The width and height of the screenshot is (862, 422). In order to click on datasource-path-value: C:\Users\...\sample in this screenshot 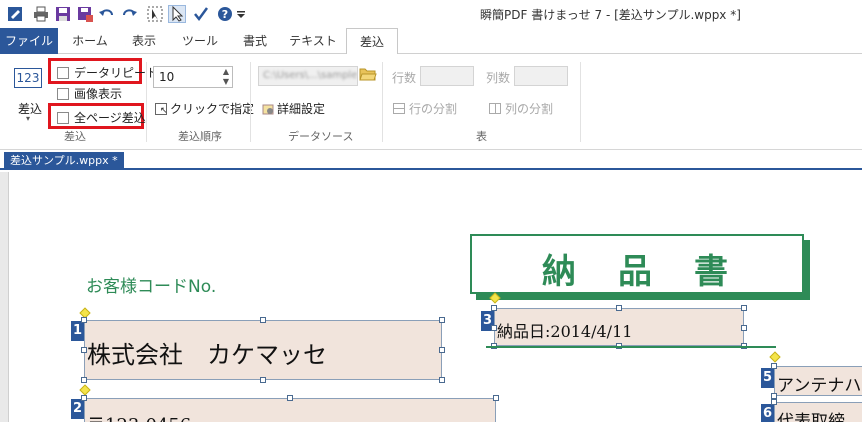, I will do `click(310, 75)`.